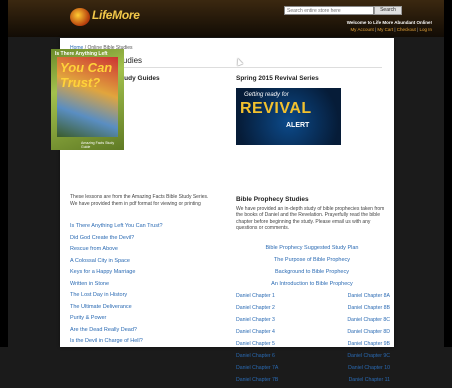 The height and width of the screenshot is (388, 452). Describe the element at coordinates (315, 370) in the screenshot. I see `chapter-row: Daniel Chapter 7A Daniel Chapter 10` at that location.